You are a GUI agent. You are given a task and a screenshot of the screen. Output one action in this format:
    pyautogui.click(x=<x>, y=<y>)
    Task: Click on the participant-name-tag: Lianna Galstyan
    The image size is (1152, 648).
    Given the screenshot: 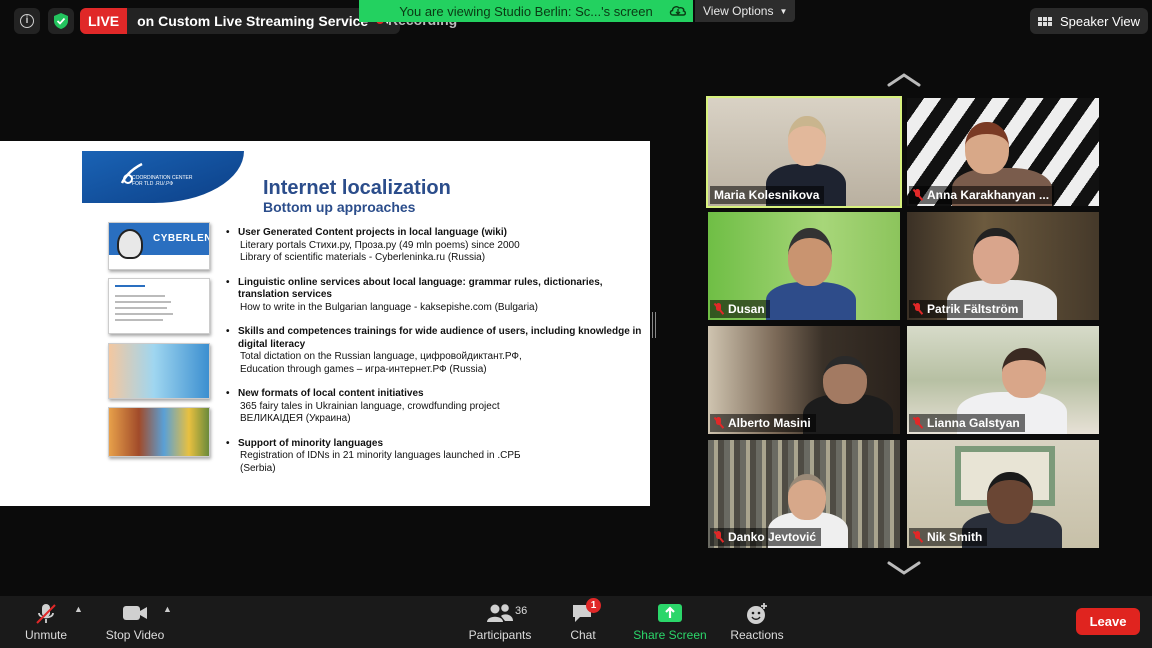 What is the action you would take?
    pyautogui.click(x=967, y=423)
    